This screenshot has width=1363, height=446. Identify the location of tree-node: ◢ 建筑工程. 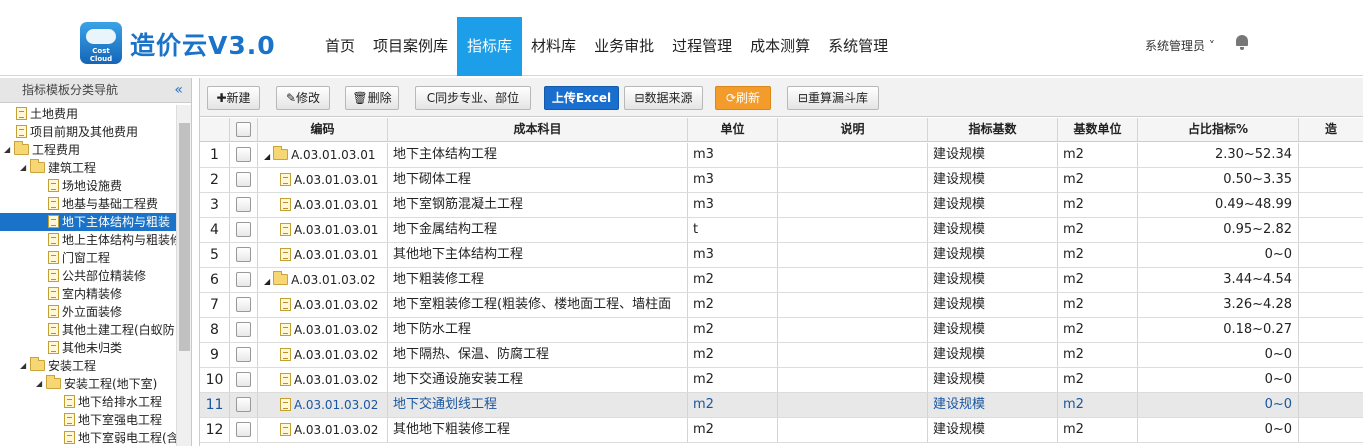
(88, 168).